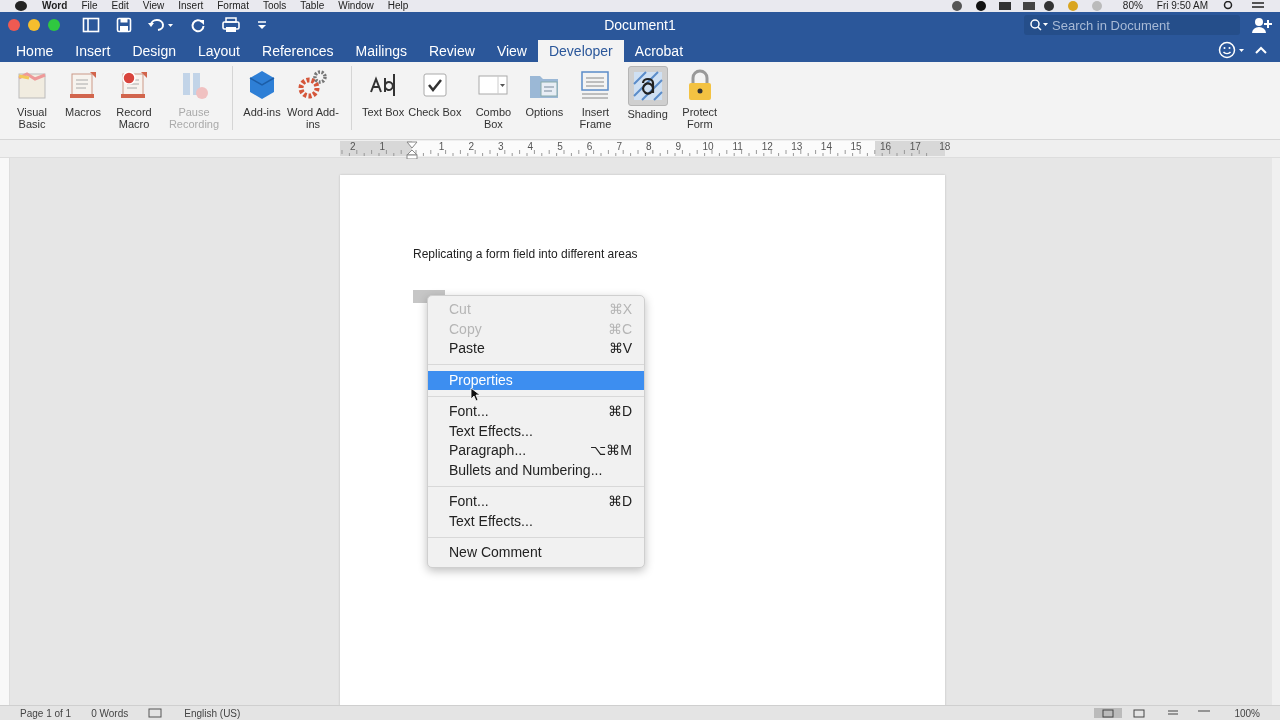 The width and height of the screenshot is (1280, 720). What do you see at coordinates (274, 6) in the screenshot?
I see `menu-item: Tools` at bounding box center [274, 6].